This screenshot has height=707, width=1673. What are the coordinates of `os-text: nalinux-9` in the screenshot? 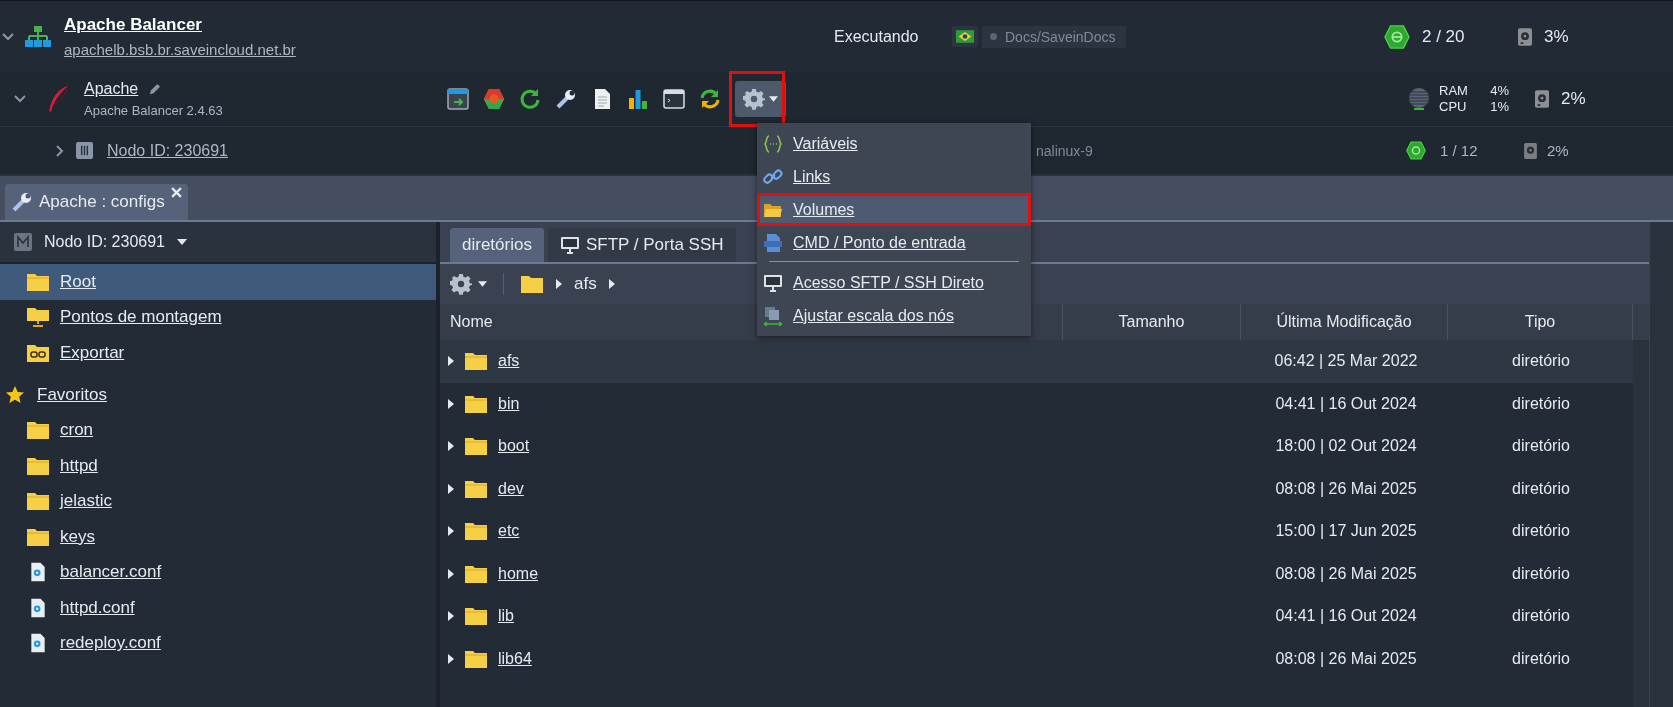 It's located at (1065, 150).